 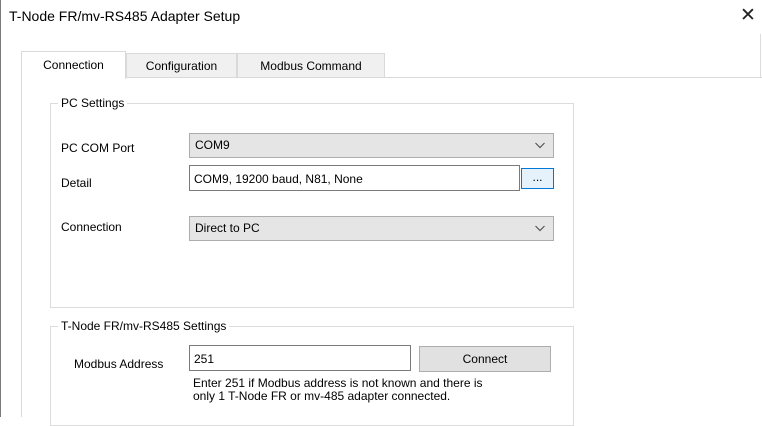 I want to click on detail-label: Detail, so click(x=76, y=183).